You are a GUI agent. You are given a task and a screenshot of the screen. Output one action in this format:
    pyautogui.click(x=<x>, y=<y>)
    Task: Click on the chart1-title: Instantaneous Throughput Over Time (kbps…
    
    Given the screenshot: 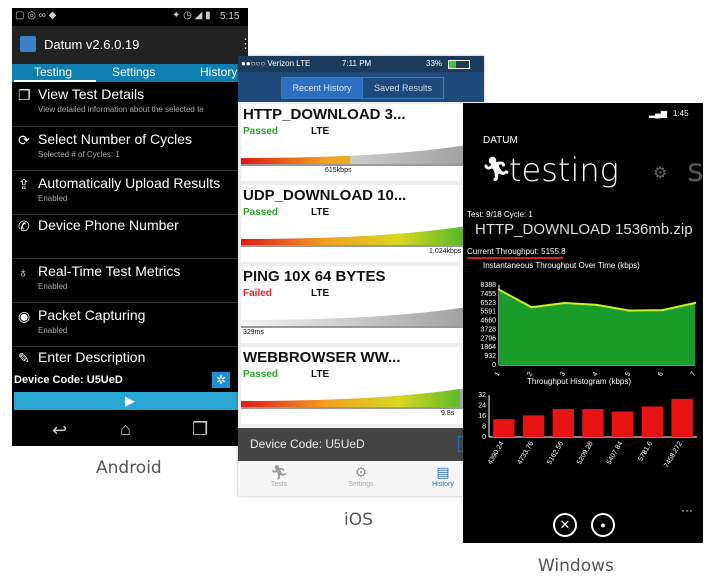 What is the action you would take?
    pyautogui.click(x=561, y=265)
    